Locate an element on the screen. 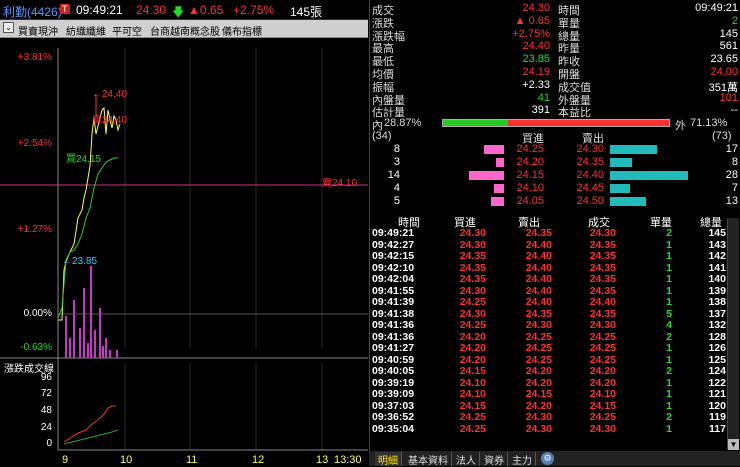  tick-cell: 09:40:05 is located at coordinates (393, 371).